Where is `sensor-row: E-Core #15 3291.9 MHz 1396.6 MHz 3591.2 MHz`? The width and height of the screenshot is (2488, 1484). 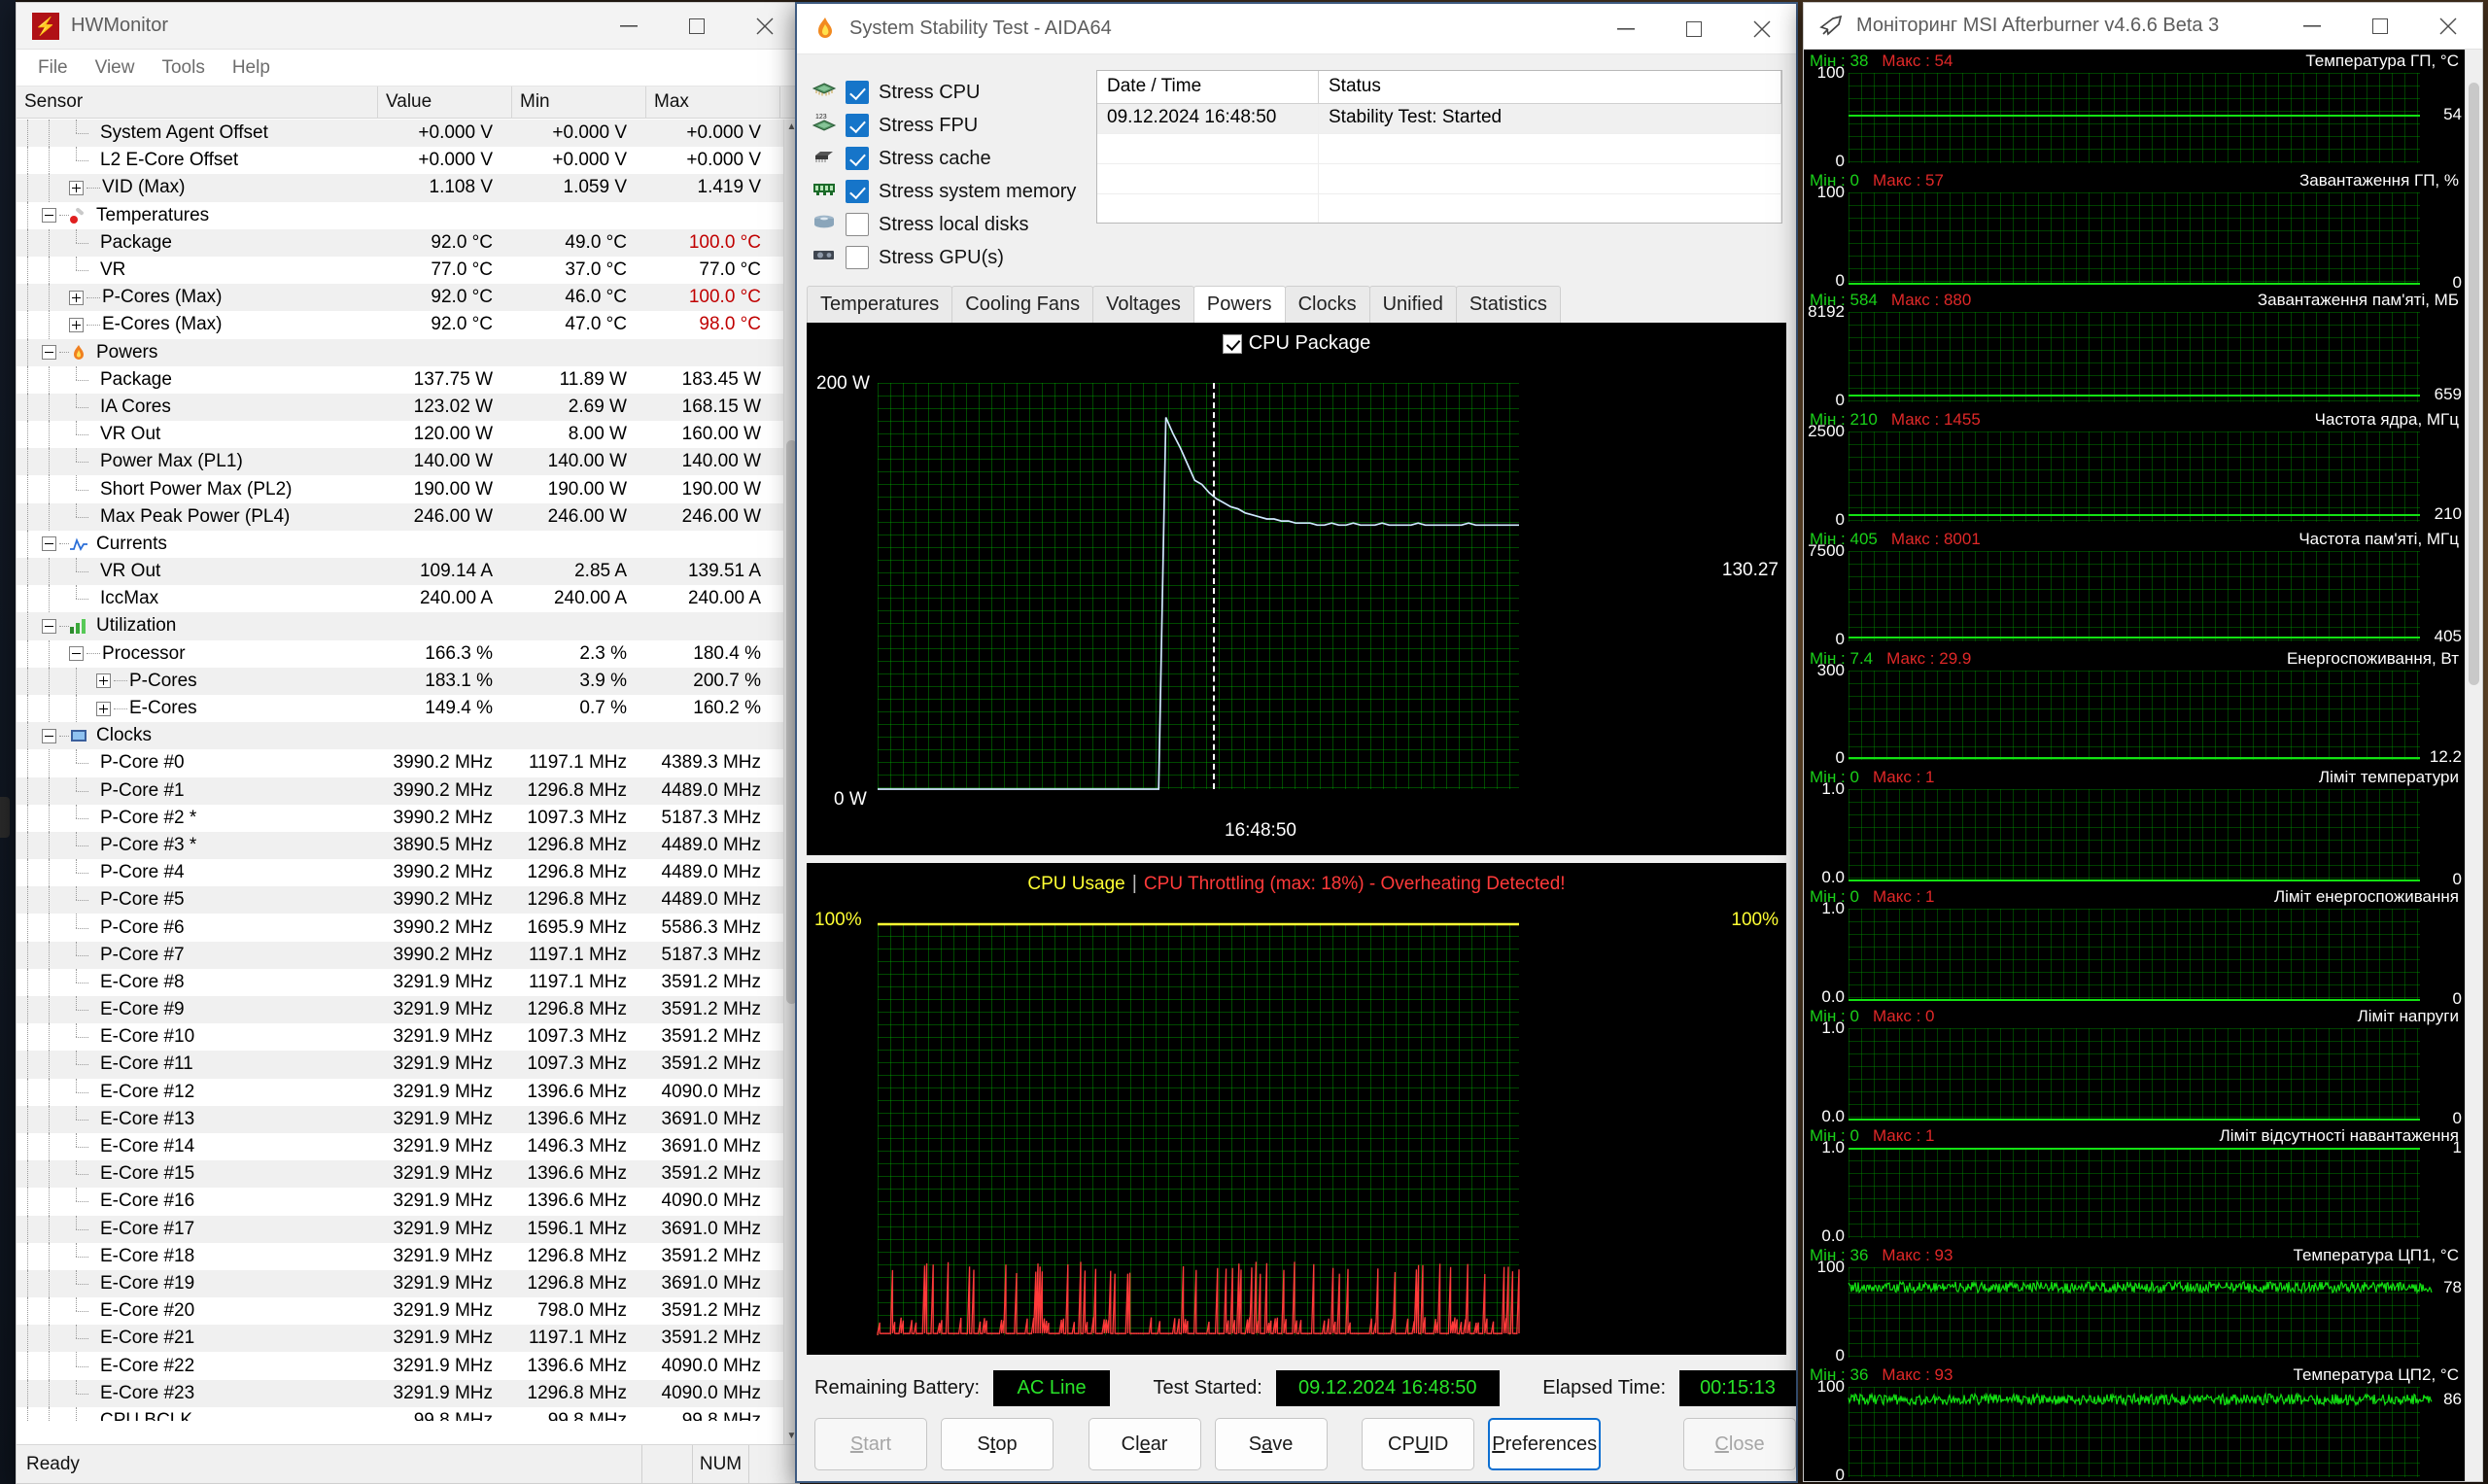 sensor-row: E-Core #15 3291.9 MHz 1396.6 MHz 3591.2 MHz is located at coordinates (400, 1174).